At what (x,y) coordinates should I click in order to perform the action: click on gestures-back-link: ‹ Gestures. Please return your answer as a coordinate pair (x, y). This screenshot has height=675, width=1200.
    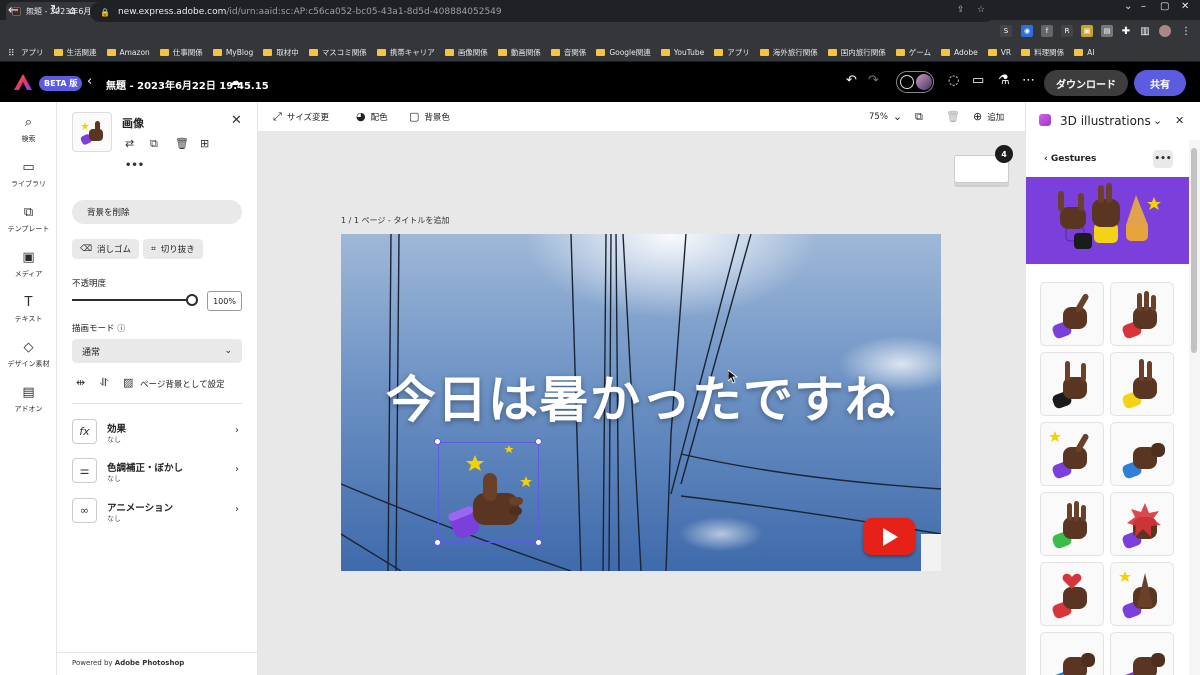
    Looking at the image, I should click on (1070, 159).